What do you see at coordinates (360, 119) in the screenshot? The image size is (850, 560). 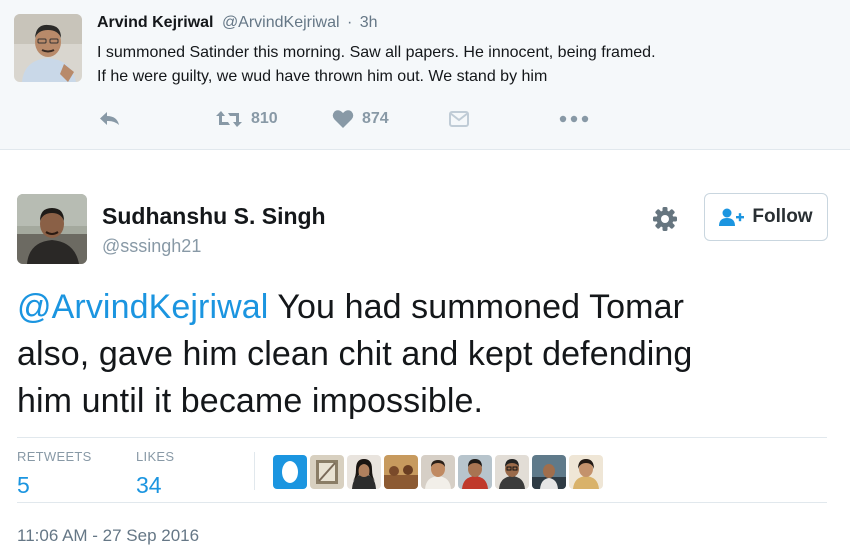 I see `like-button: 874` at bounding box center [360, 119].